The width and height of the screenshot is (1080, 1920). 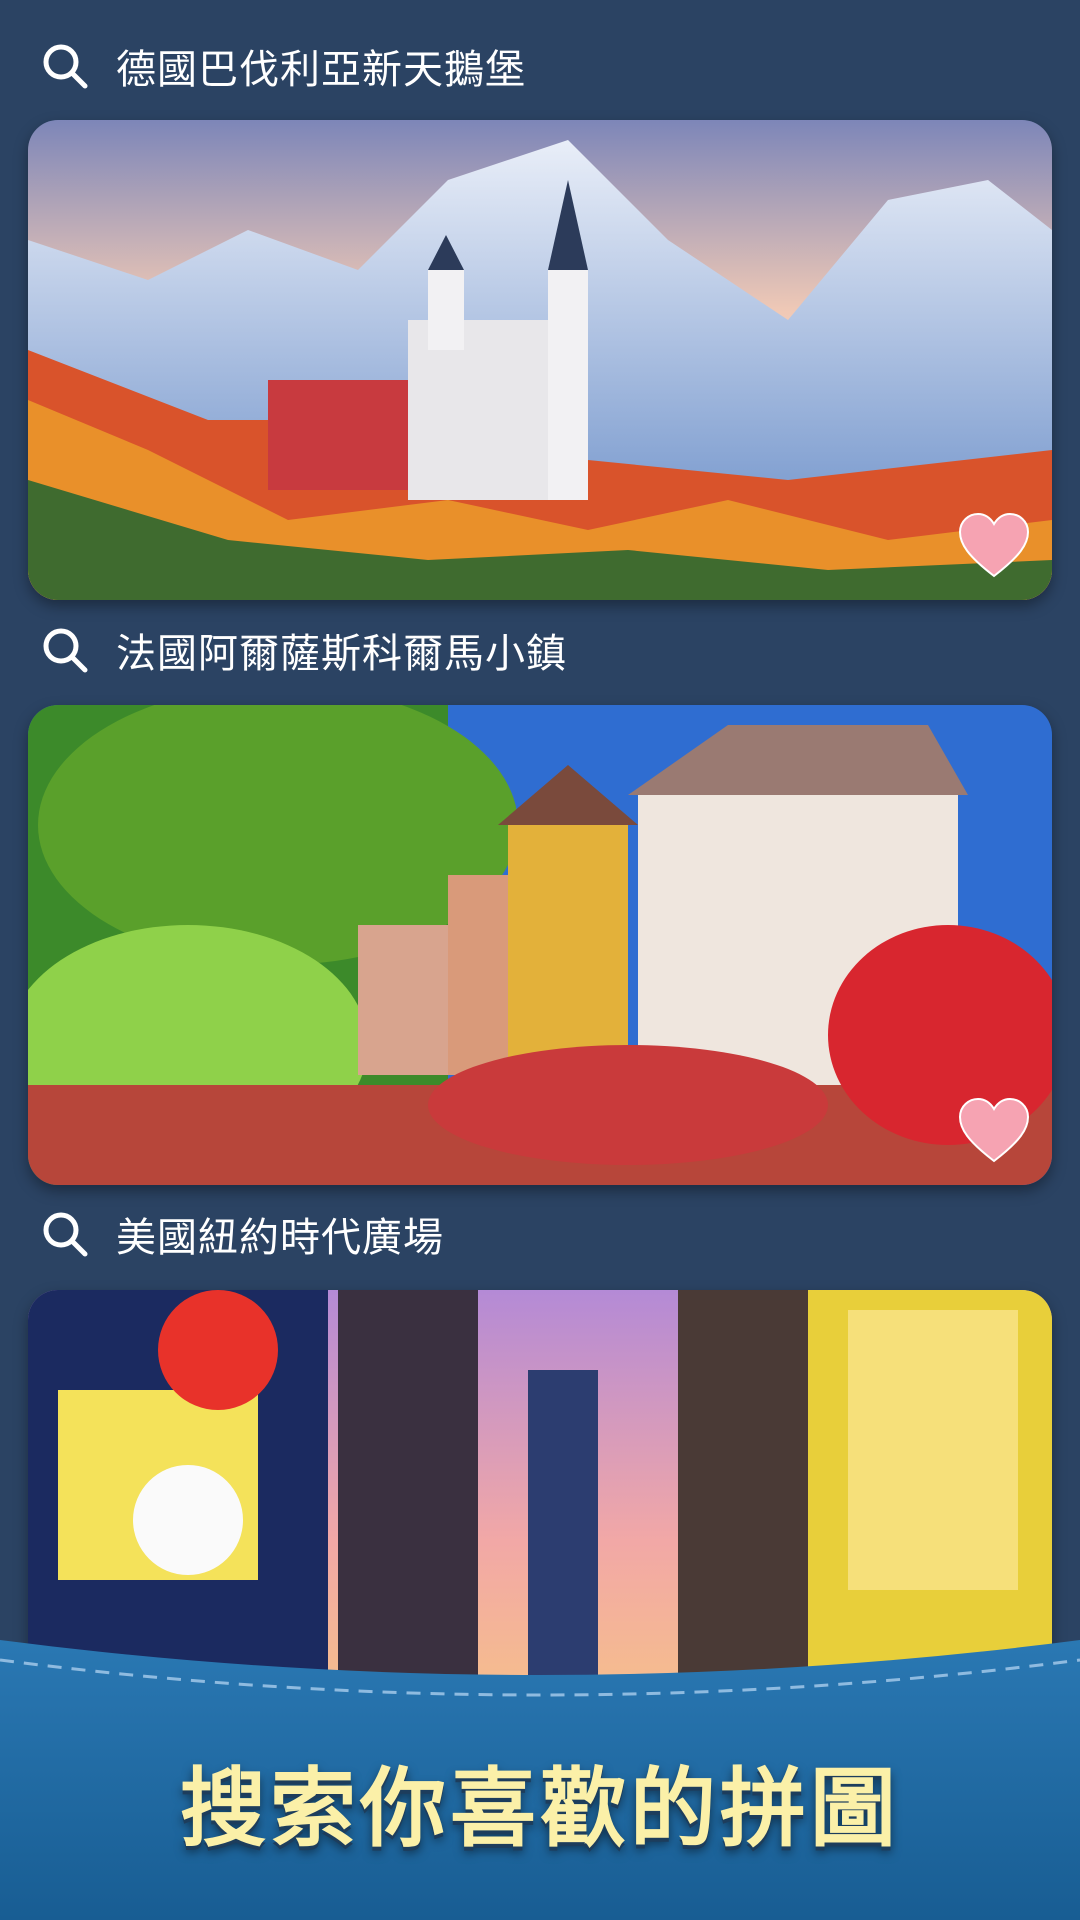 What do you see at coordinates (540, 1809) in the screenshot?
I see `banner-title: 搜索你喜歡的拼圖` at bounding box center [540, 1809].